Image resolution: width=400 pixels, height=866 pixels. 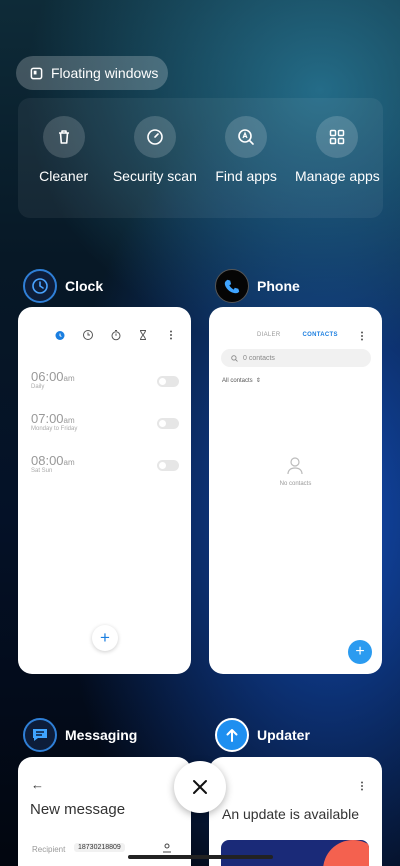 I want to click on new-message-title: New message, so click(x=78, y=809).